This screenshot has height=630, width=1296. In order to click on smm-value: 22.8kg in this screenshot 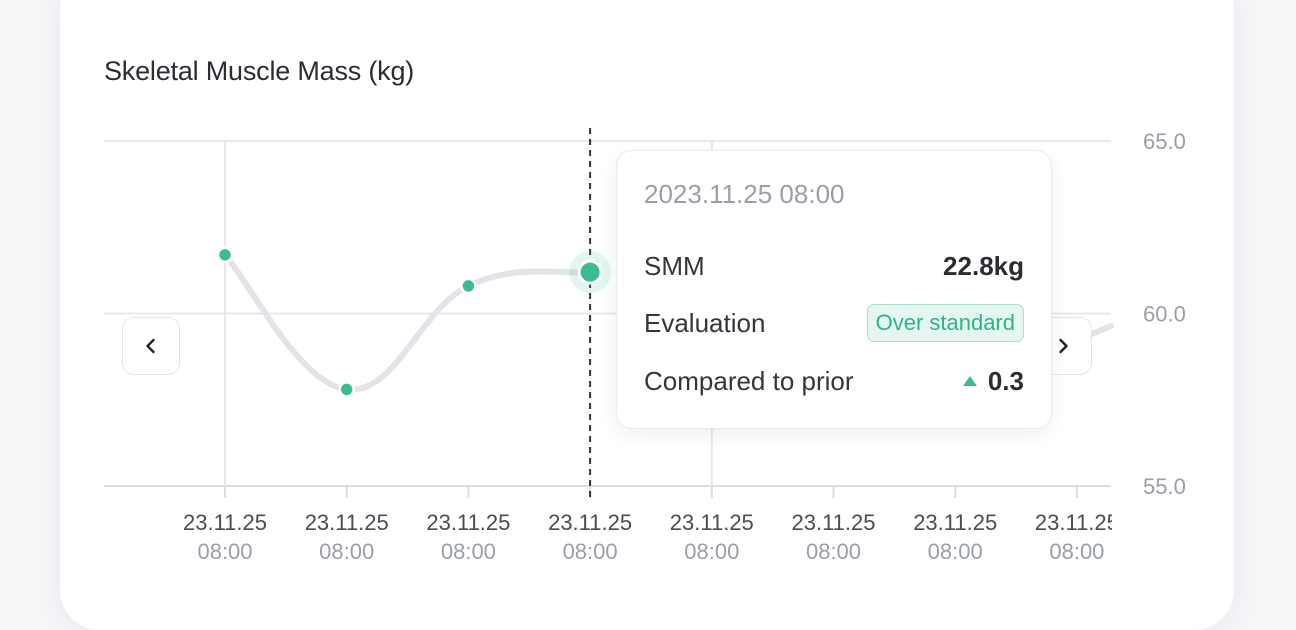, I will do `click(983, 265)`.